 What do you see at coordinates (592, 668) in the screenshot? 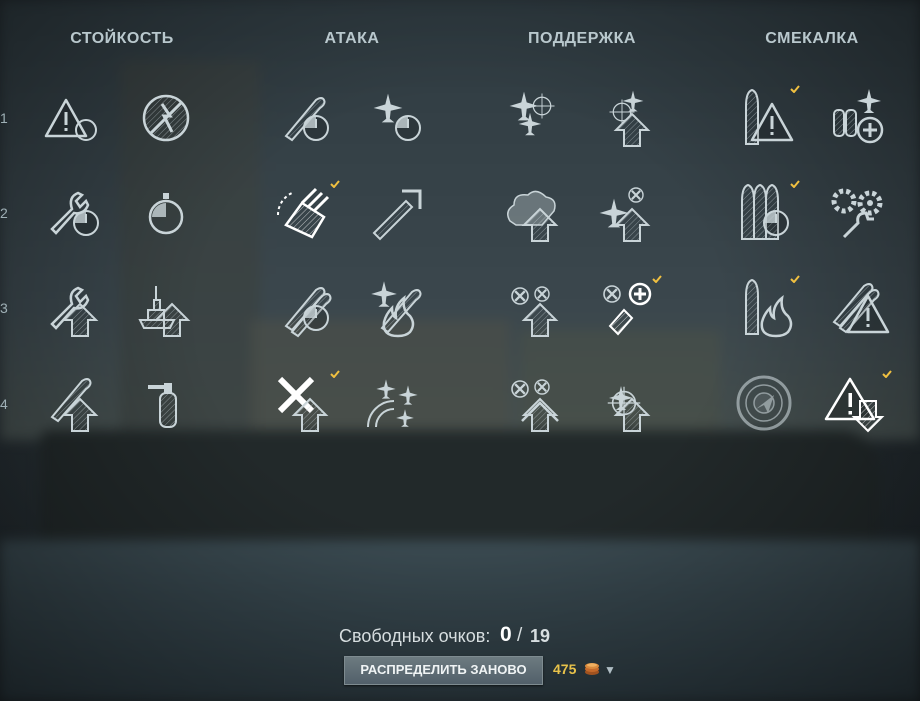
I see `doubloon-coin-icon` at bounding box center [592, 668].